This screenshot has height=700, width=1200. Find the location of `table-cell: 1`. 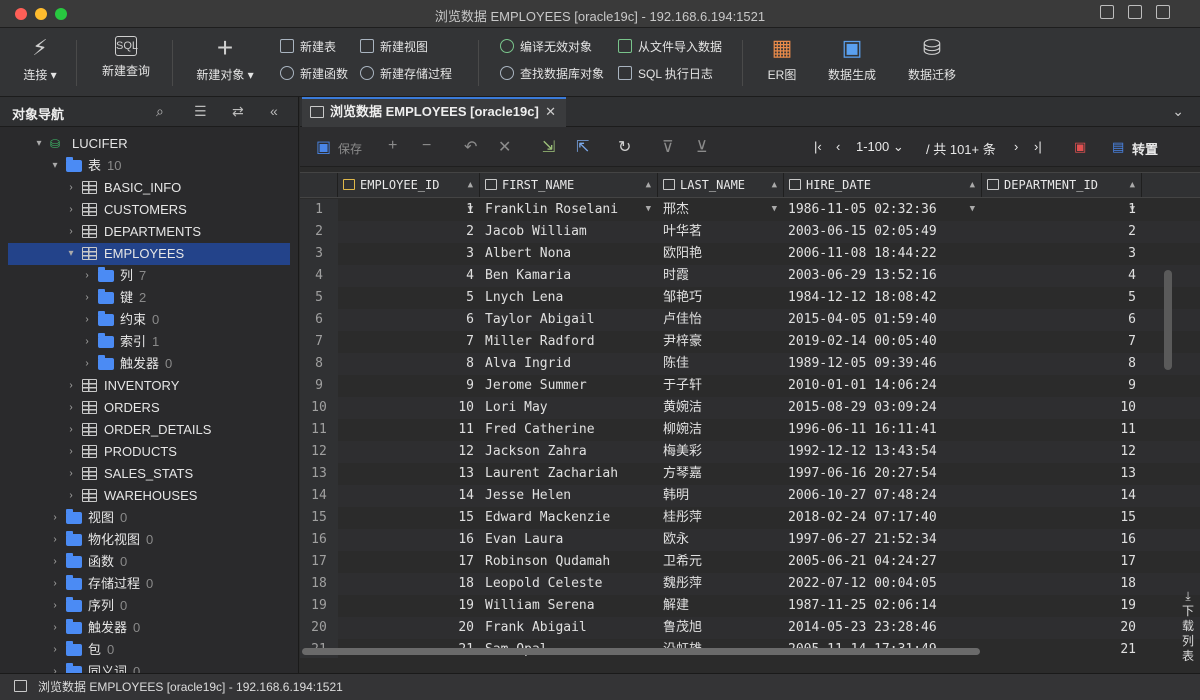

table-cell: 1 is located at coordinates (409, 210).